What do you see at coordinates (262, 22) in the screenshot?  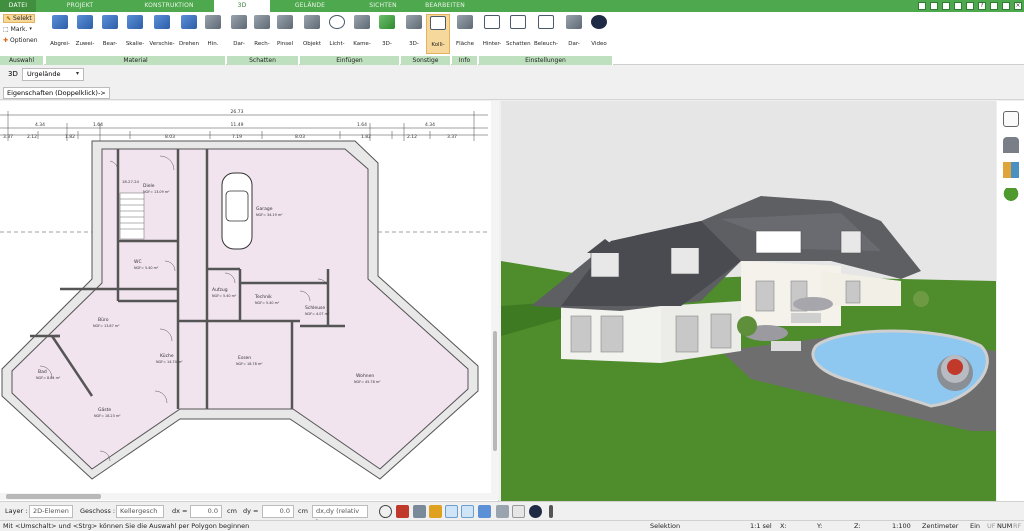 I see `shadow-calc-icon` at bounding box center [262, 22].